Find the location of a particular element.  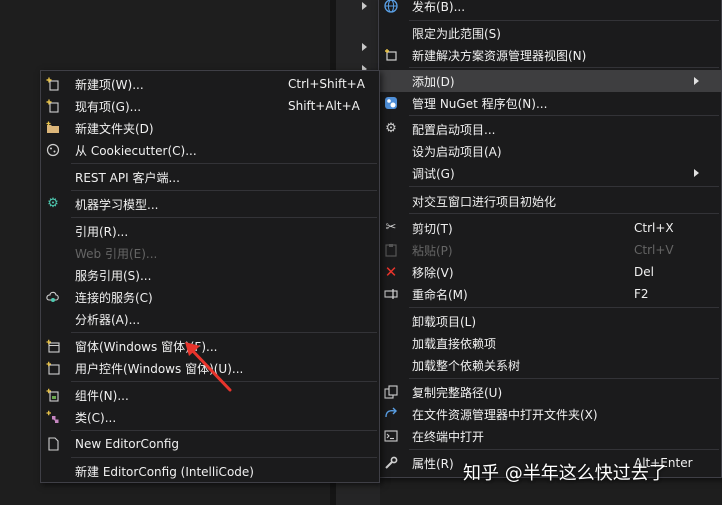

menu-item-shortcut: Del is located at coordinates (644, 272).